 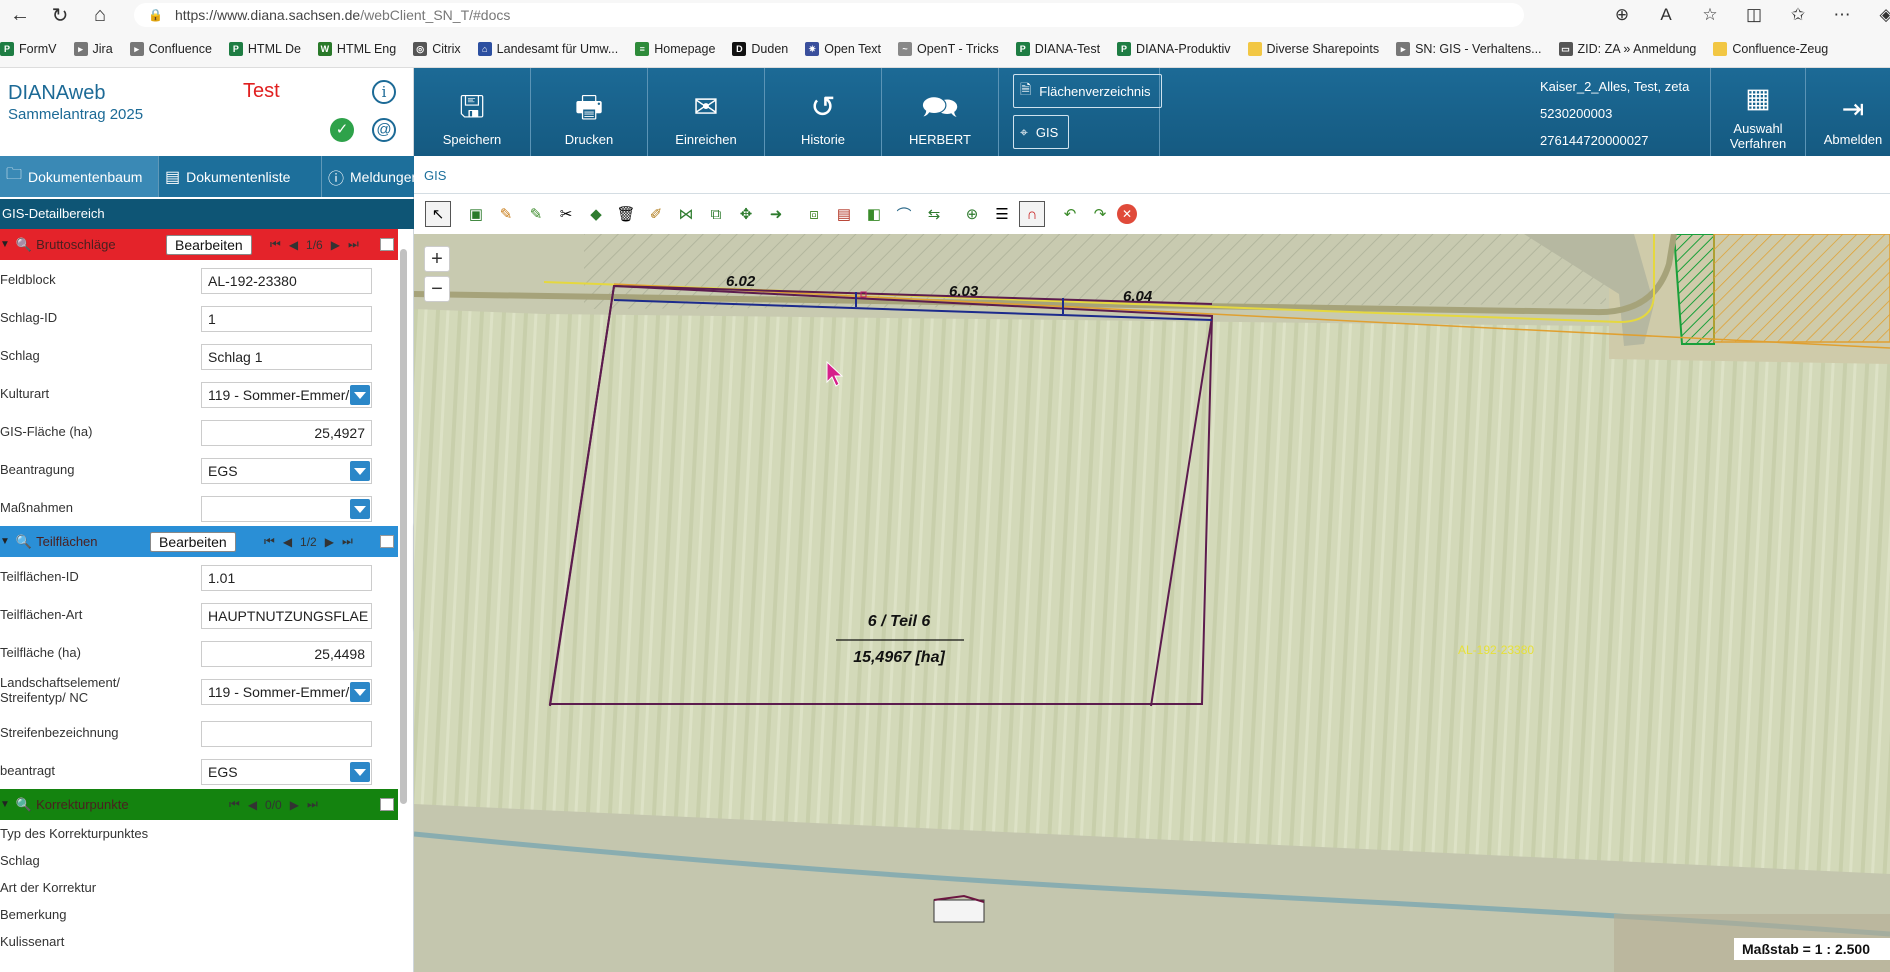 What do you see at coordinates (286, 433) in the screenshot?
I see `field-input: 25,4927` at bounding box center [286, 433].